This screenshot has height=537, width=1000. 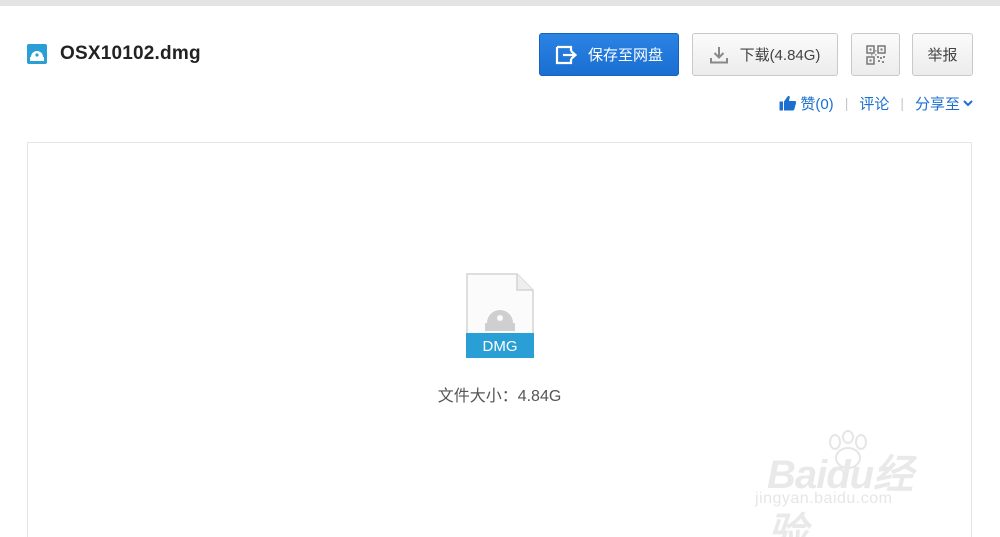 I want to click on qr-code-icon, so click(x=875, y=54).